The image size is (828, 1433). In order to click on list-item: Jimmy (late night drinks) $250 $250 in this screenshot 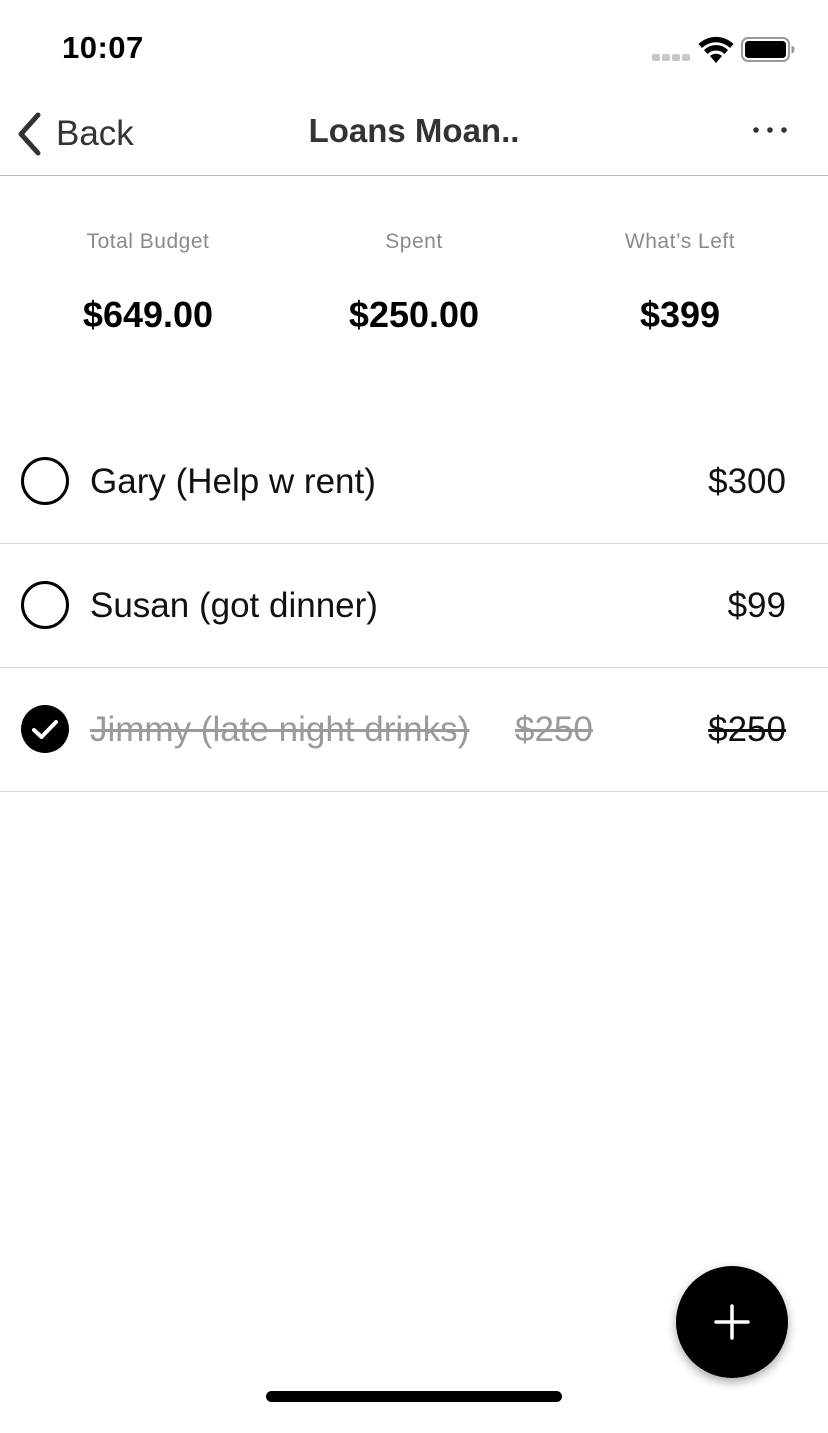, I will do `click(414, 730)`.